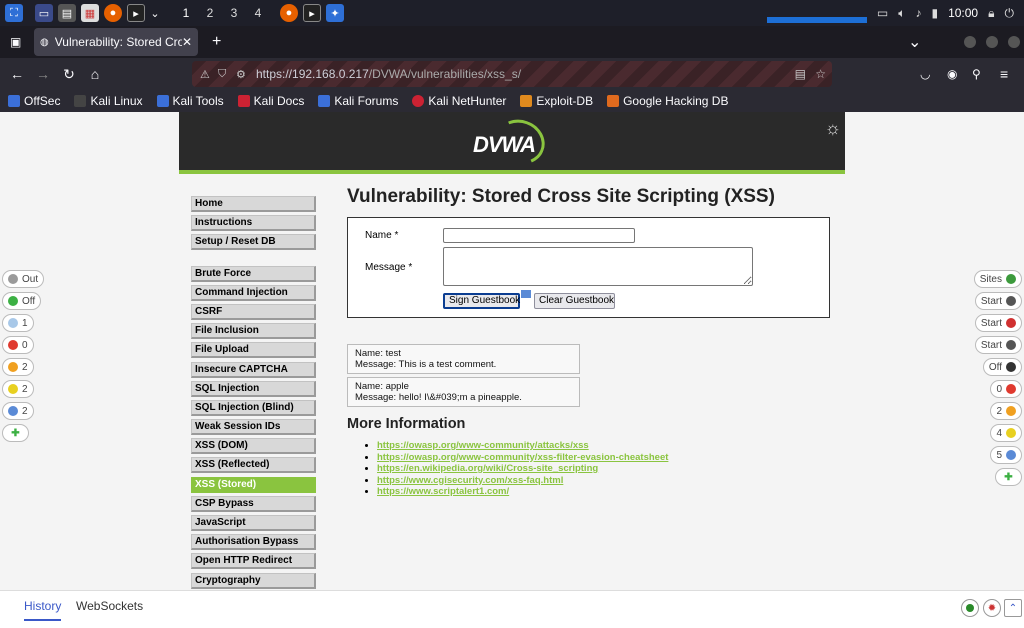  What do you see at coordinates (253, 369) in the screenshot?
I see `sidebar-item-insecure-captcha: Insecure CAPTCHA` at bounding box center [253, 369].